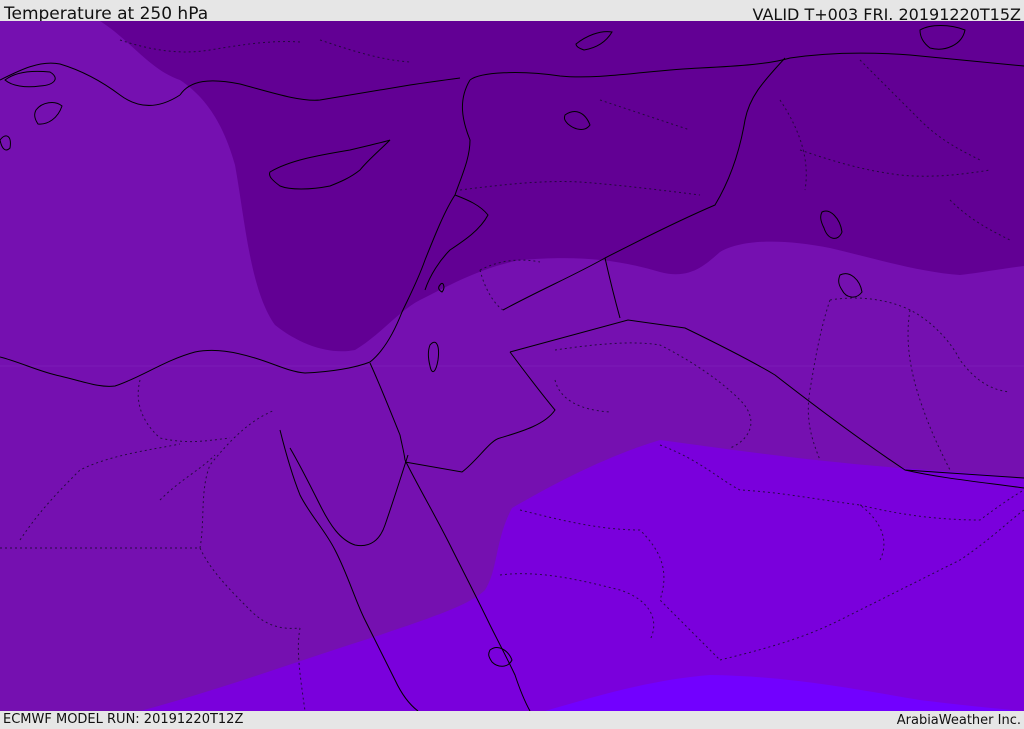 Image resolution: width=1024 pixels, height=729 pixels. I want to click on credit-label: ArabiaWeather Inc., so click(958, 720).